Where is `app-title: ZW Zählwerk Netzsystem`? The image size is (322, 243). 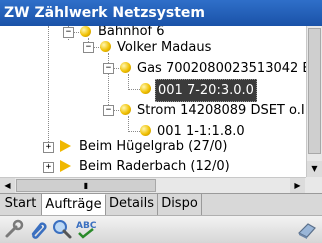 app-title: ZW Zählwerk Netzsystem is located at coordinates (161, 13).